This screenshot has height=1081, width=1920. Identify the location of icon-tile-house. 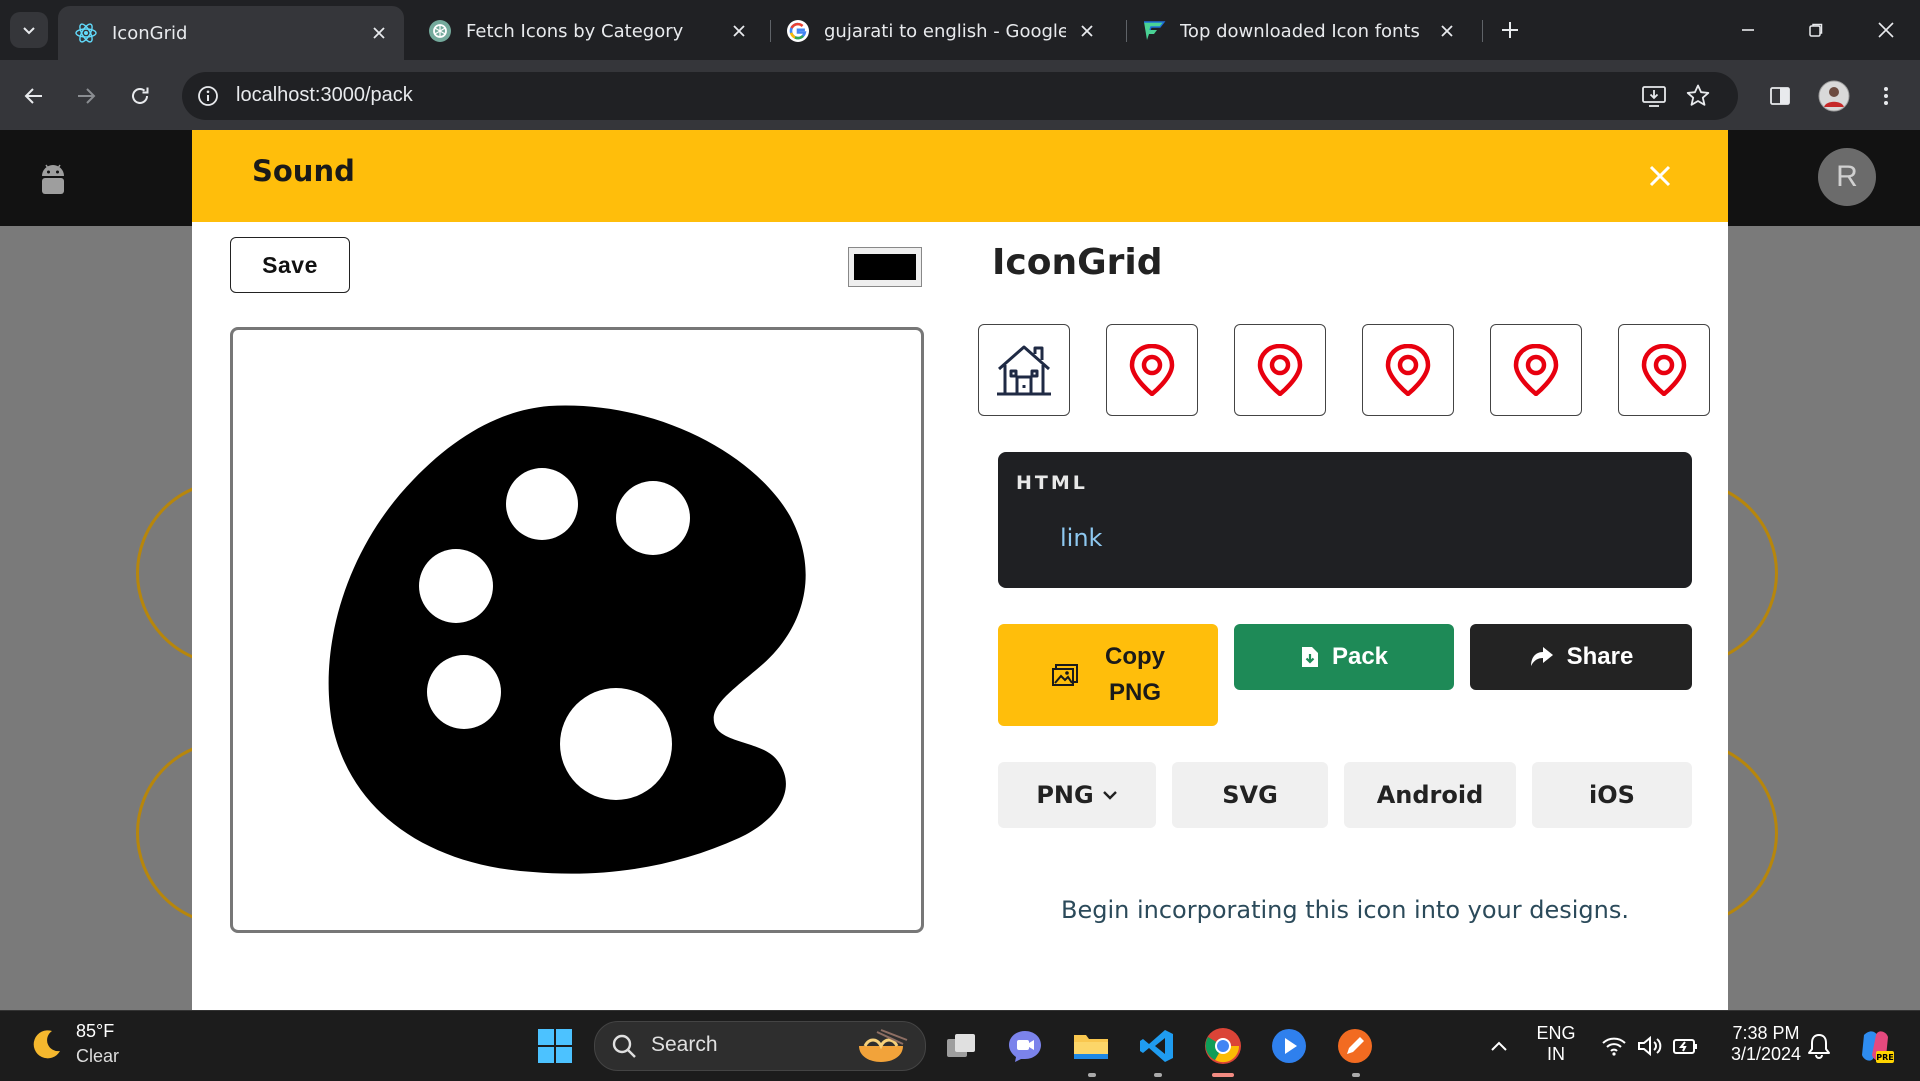
(1024, 370).